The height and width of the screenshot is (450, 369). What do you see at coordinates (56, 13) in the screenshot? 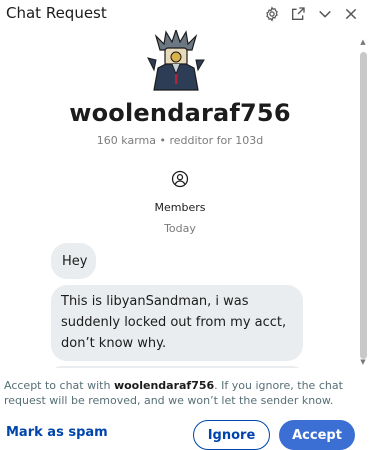
I see `window-title: Chat Request` at bounding box center [56, 13].